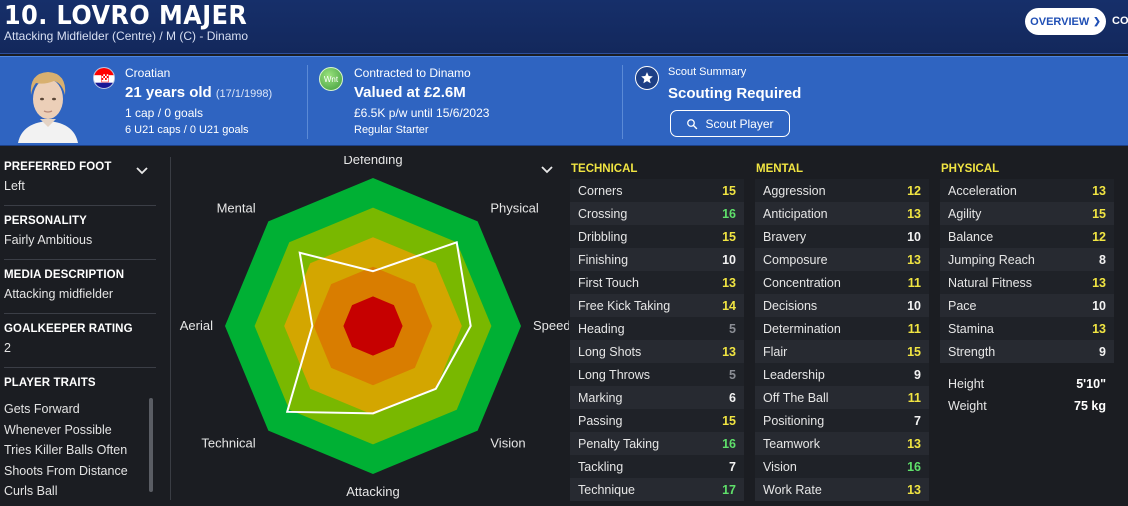 The height and width of the screenshot is (506, 1128). I want to click on attribute-row: Anticipation 13, so click(842, 213).